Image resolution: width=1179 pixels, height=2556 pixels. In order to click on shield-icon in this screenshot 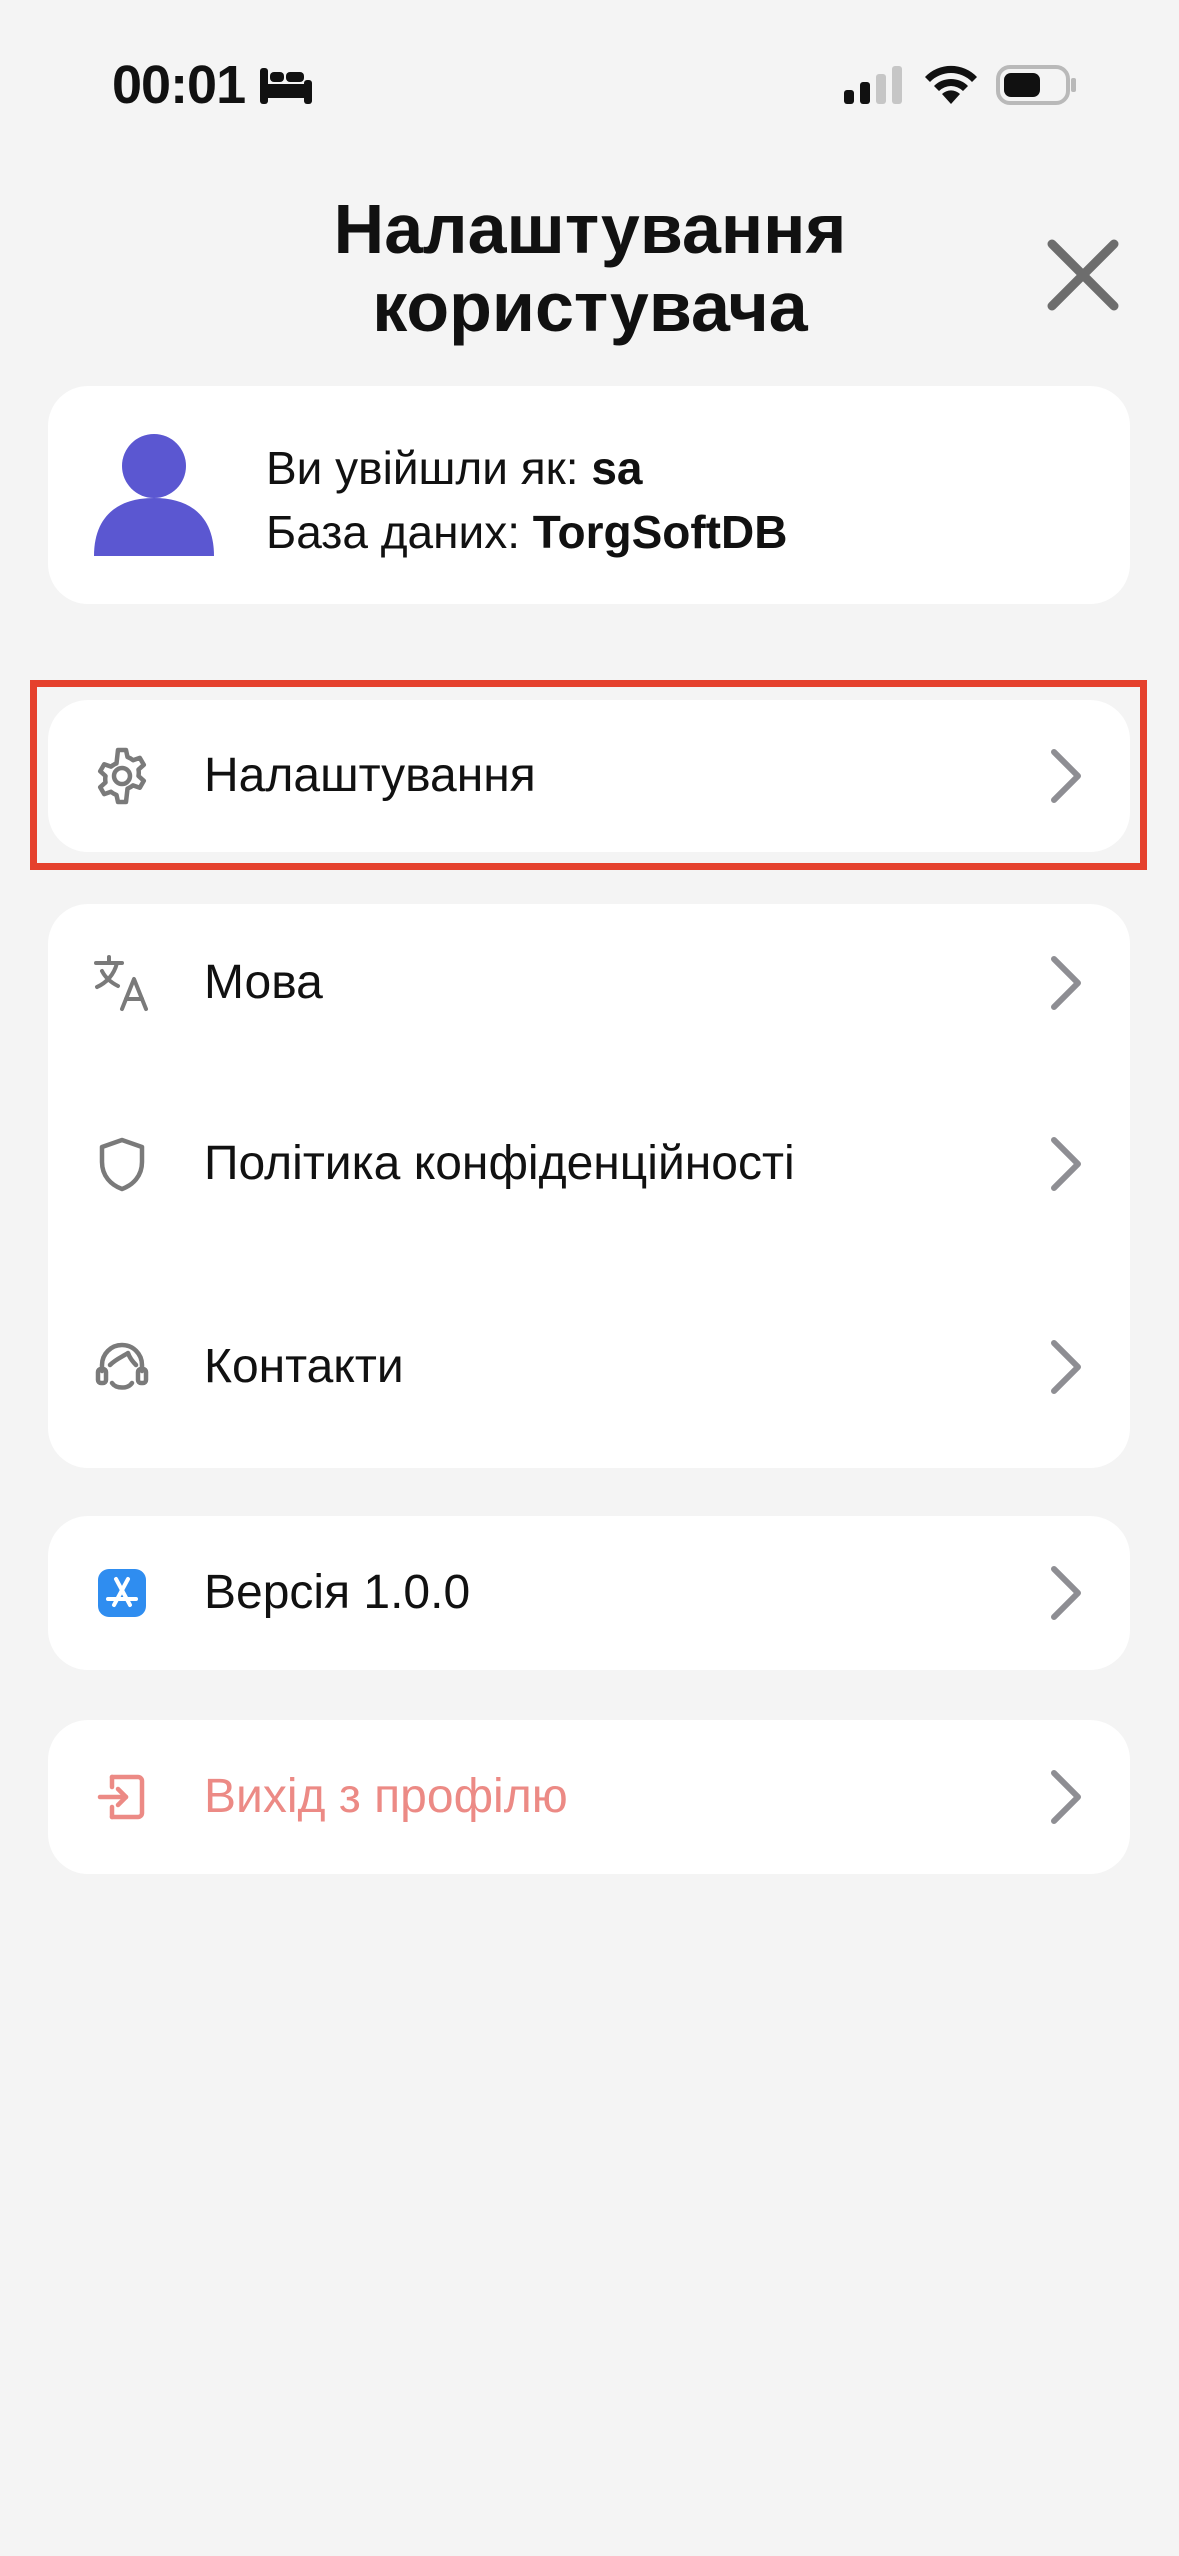, I will do `click(122, 1164)`.